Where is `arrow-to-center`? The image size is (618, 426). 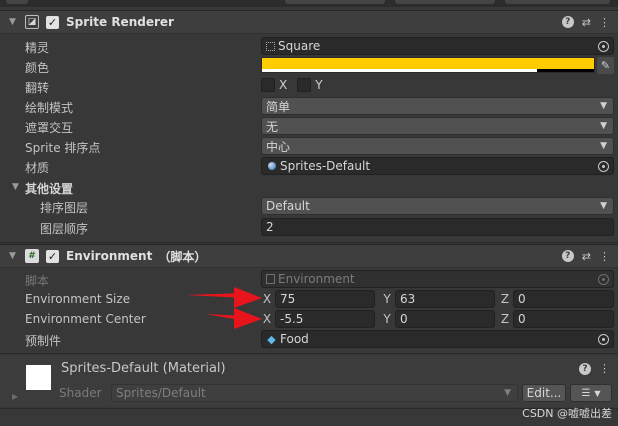 arrow-to-center is located at coordinates (233, 318).